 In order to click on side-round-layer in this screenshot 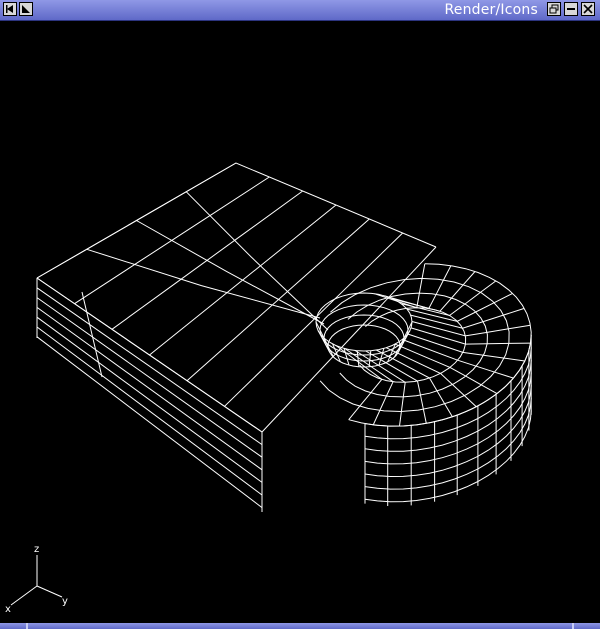, I will do `click(448, 405)`.